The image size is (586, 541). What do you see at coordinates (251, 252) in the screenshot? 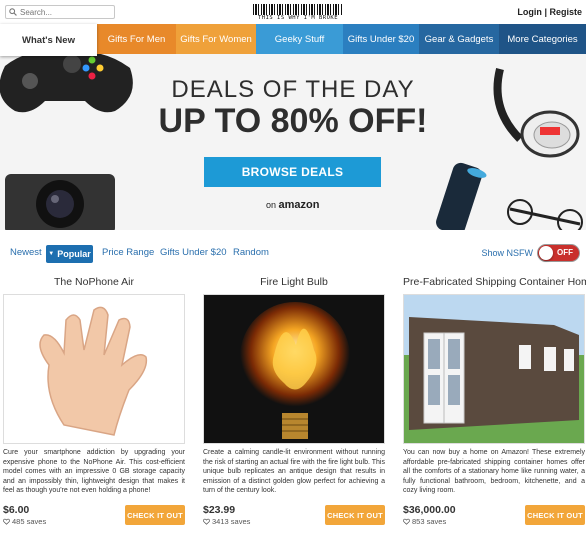
I see `filter-random: Random` at bounding box center [251, 252].